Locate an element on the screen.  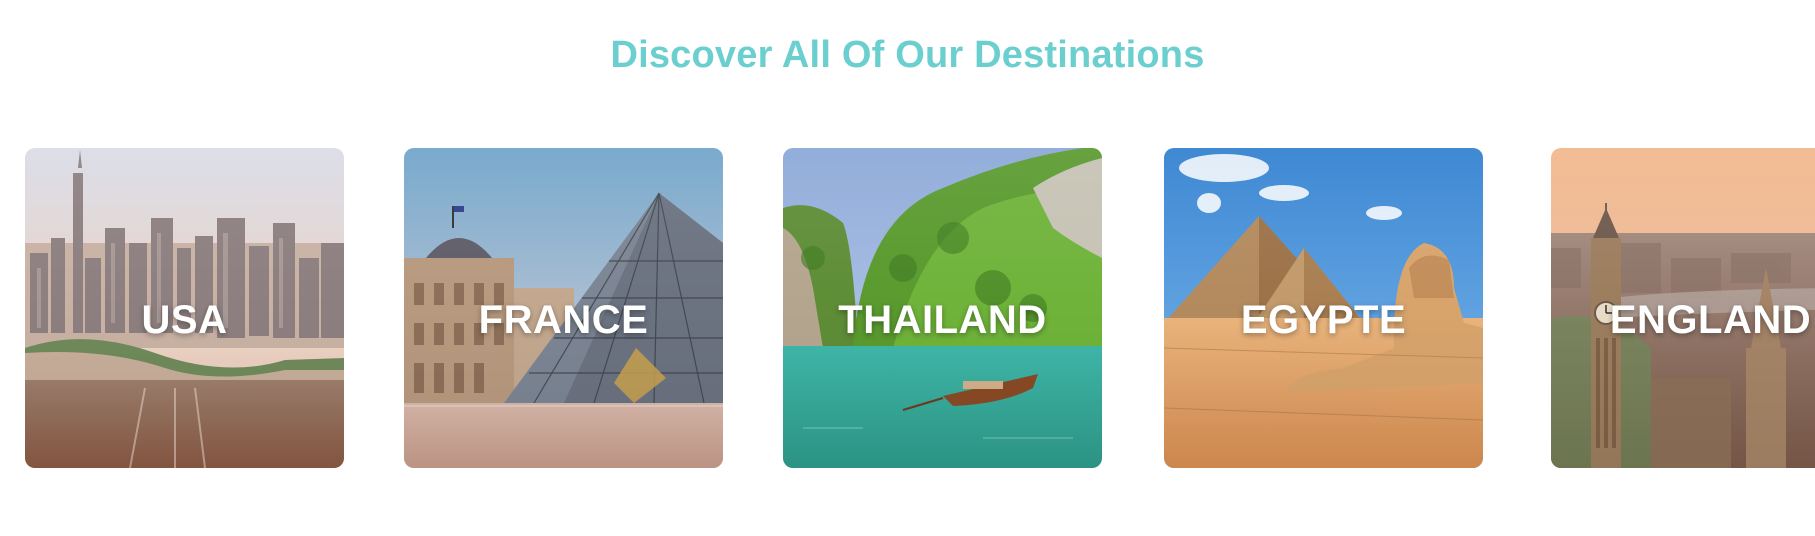
destination-card-thailand: THAILAND is located at coordinates (942, 308).